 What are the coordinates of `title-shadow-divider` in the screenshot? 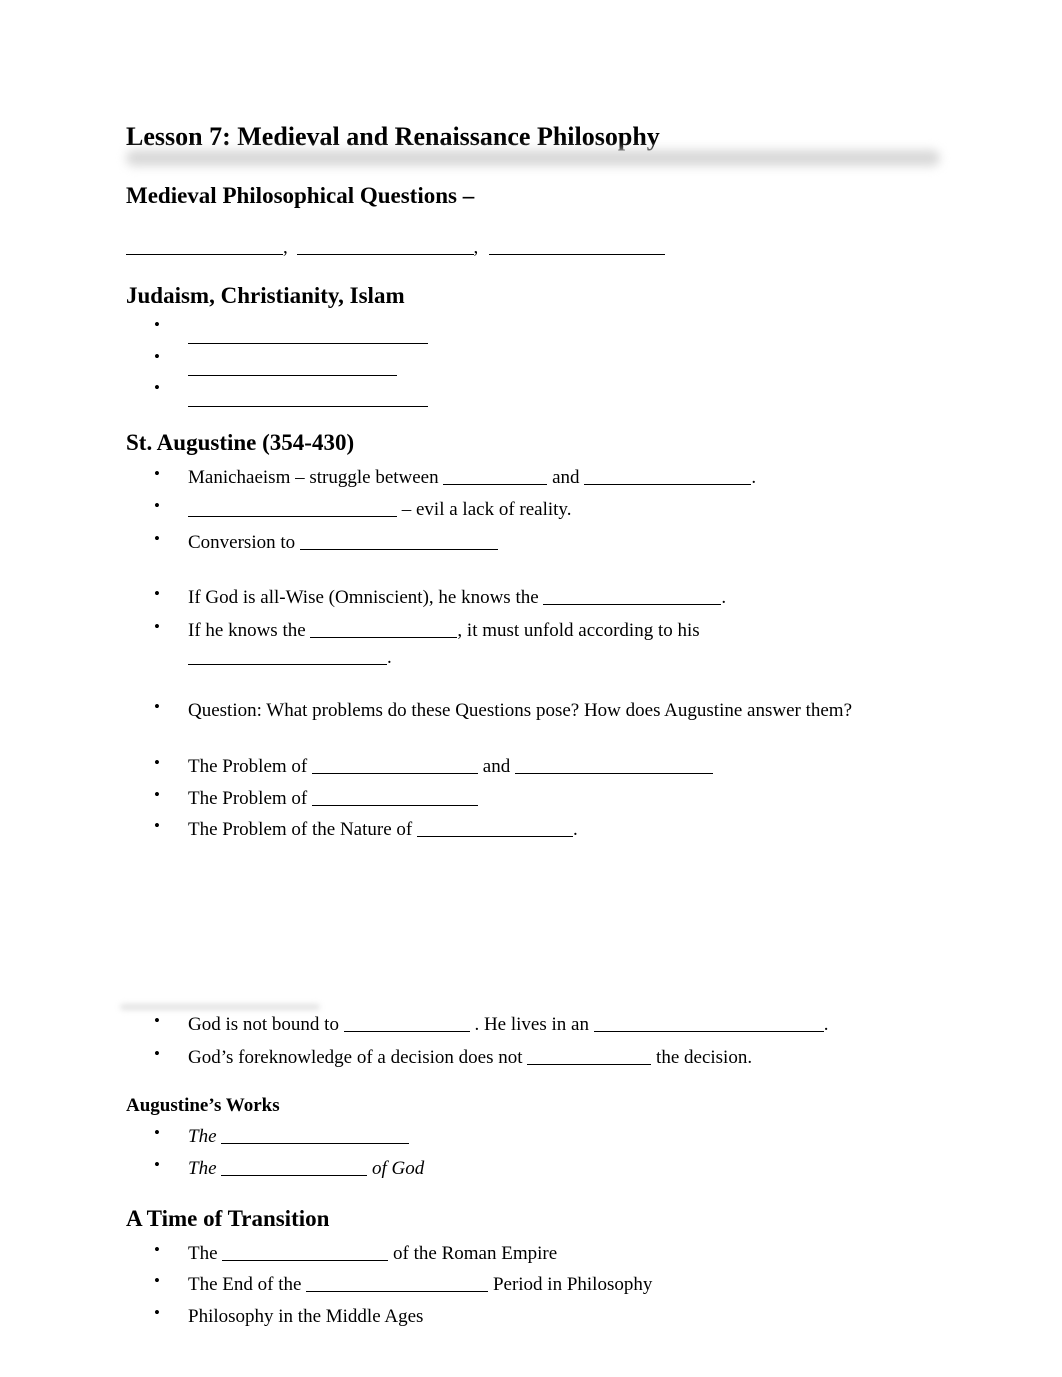 It's located at (533, 158).